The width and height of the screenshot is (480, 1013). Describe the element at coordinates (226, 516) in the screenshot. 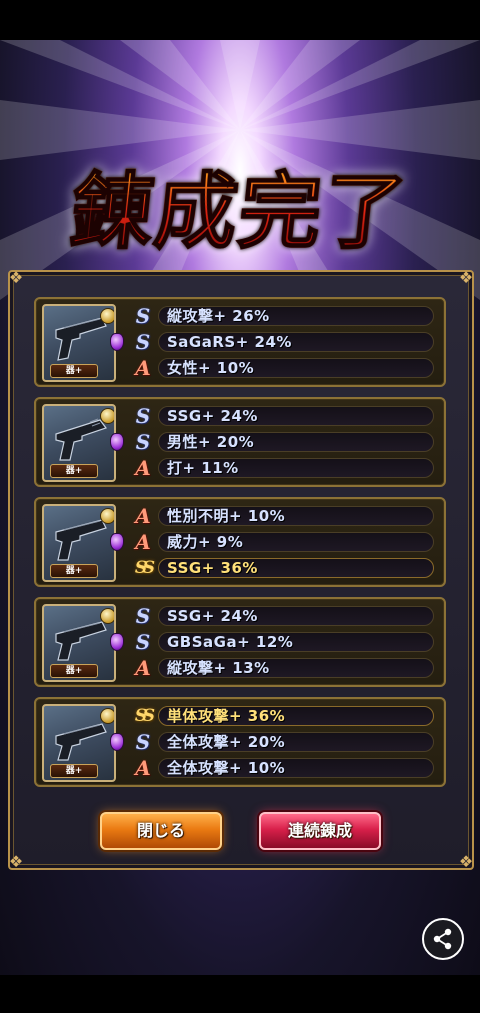

I see `stat-text: 性別不明+ 10%` at that location.